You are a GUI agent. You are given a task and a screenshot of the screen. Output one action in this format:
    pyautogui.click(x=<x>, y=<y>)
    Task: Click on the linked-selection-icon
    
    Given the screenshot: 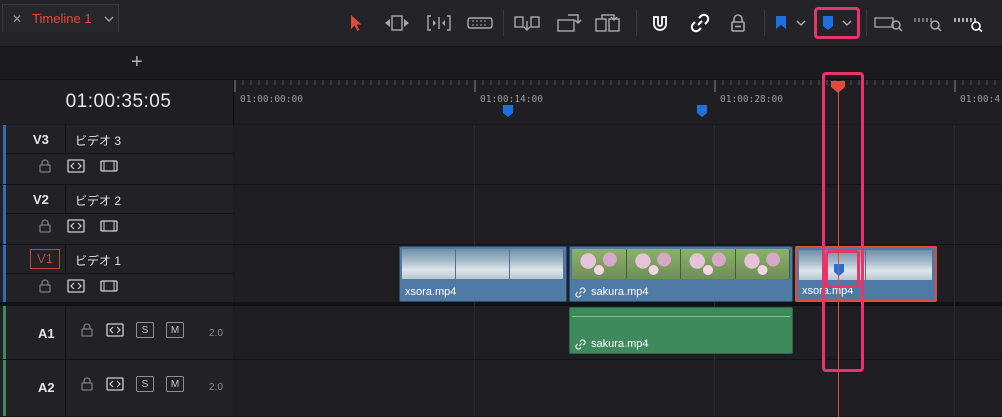 What is the action you would take?
    pyautogui.click(x=700, y=23)
    